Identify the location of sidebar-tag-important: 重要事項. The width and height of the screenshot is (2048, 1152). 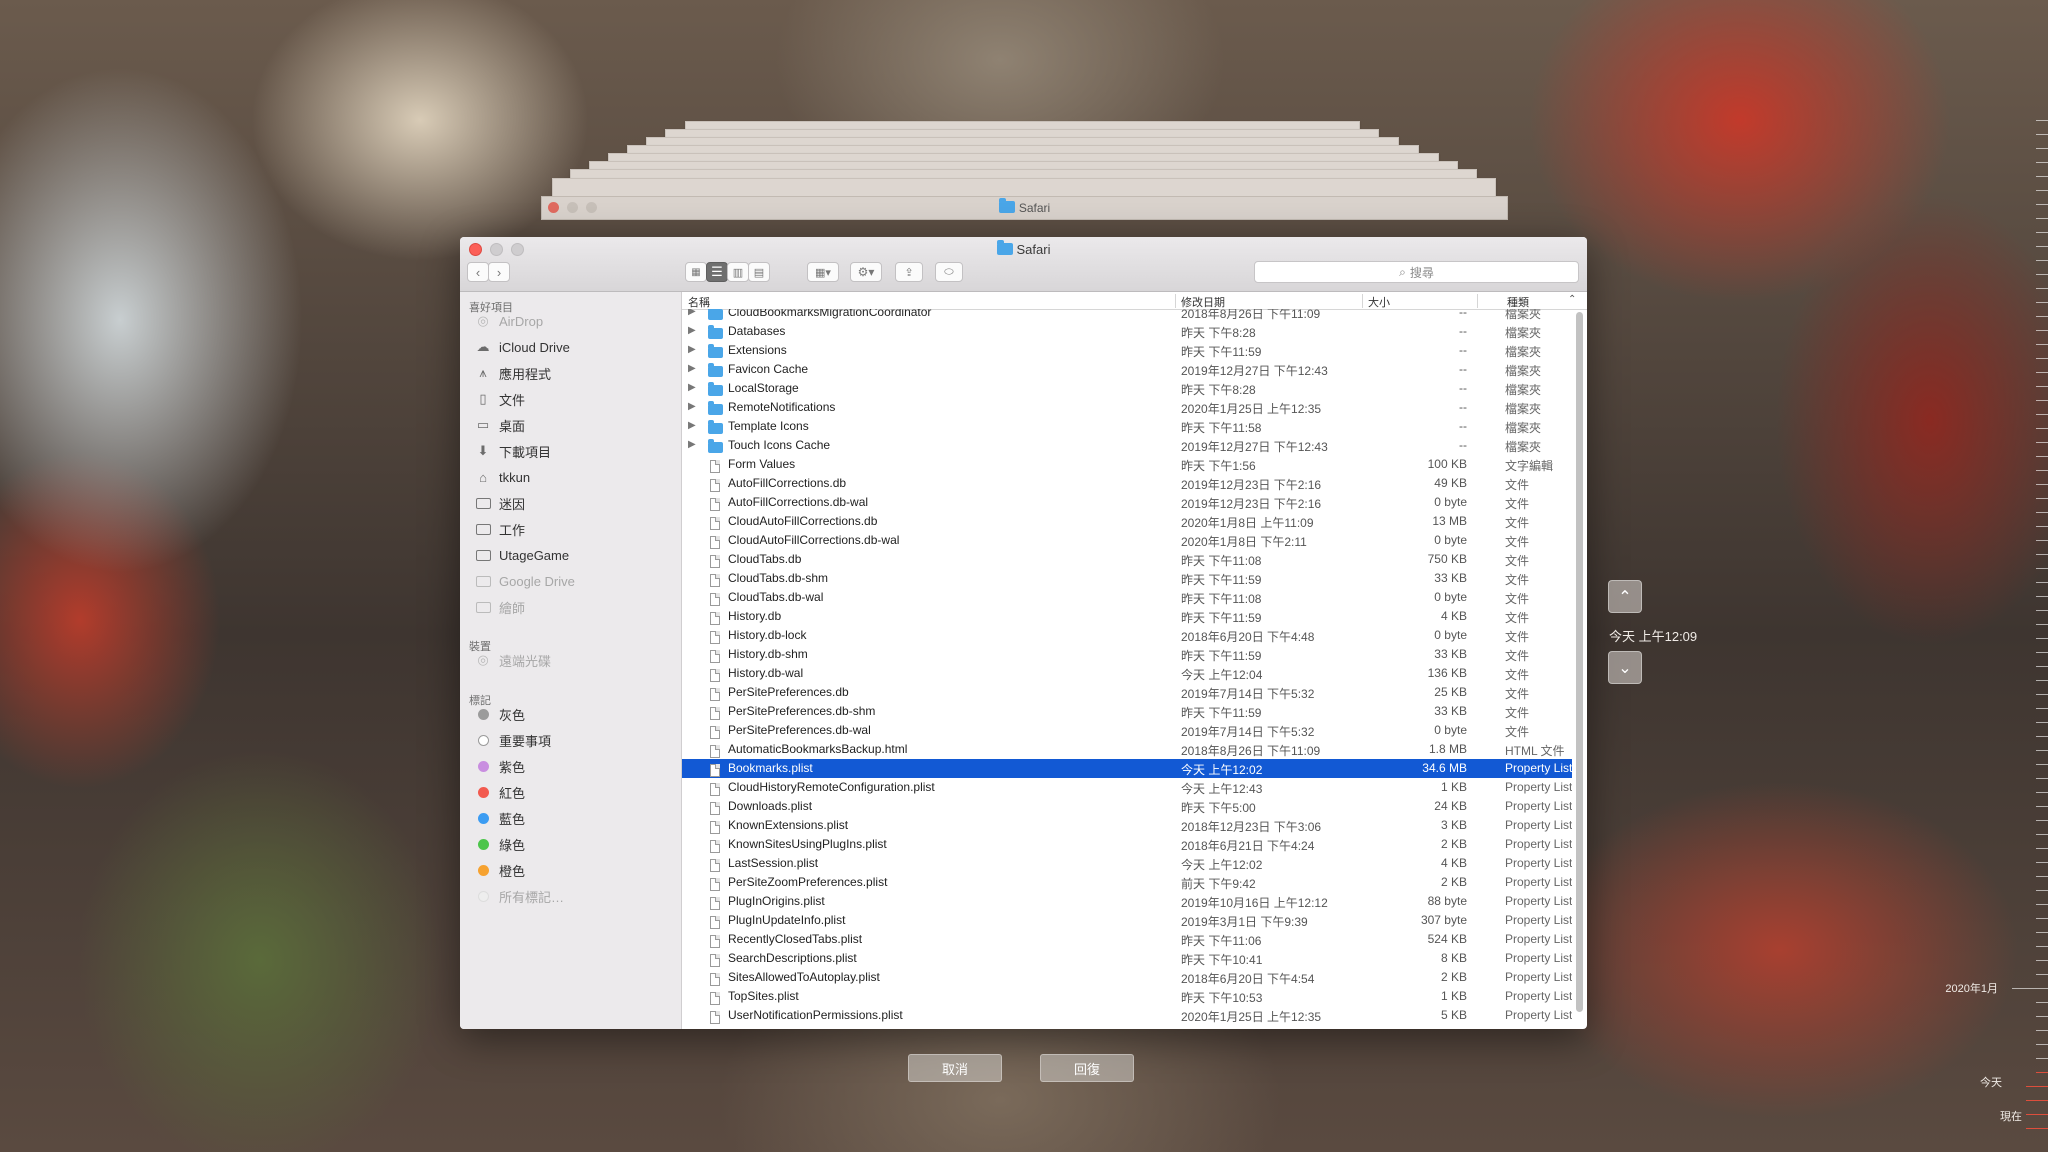
(512, 740).